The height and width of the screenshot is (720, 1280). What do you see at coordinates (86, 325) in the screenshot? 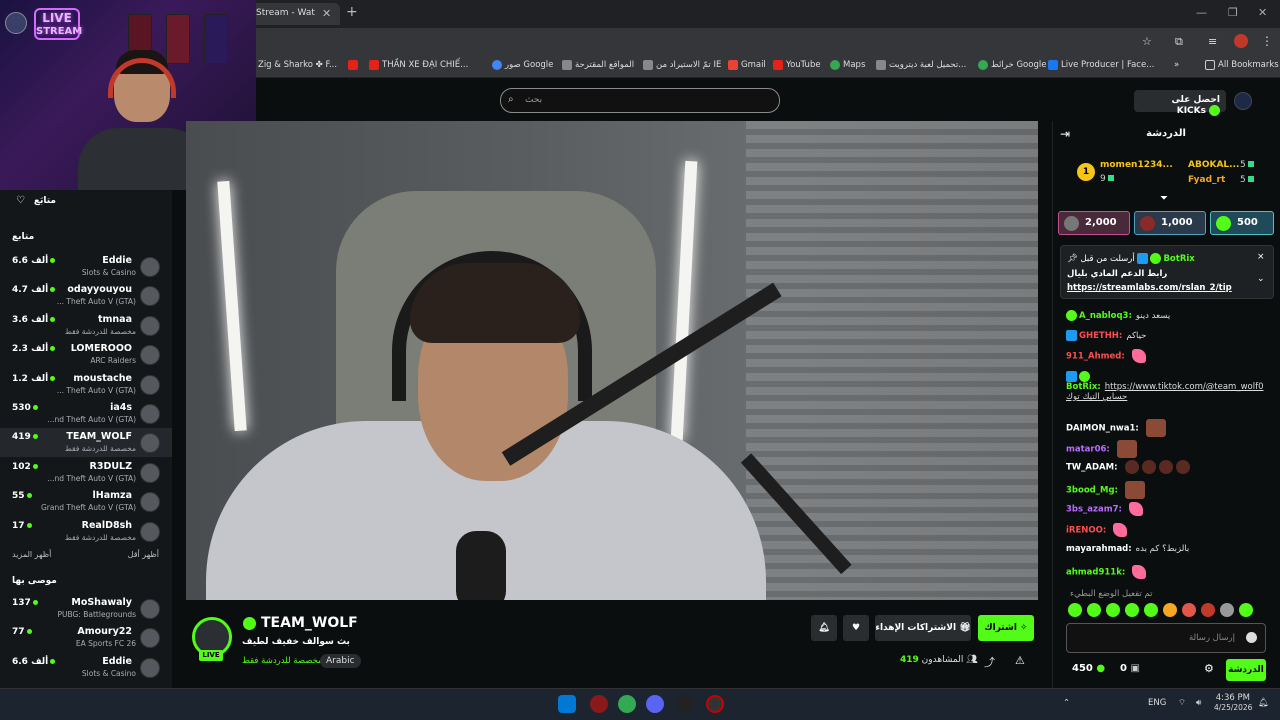
I see `channel-row: tmnaa مخصصة للدردشة فقط 3.6 ألف` at bounding box center [86, 325].